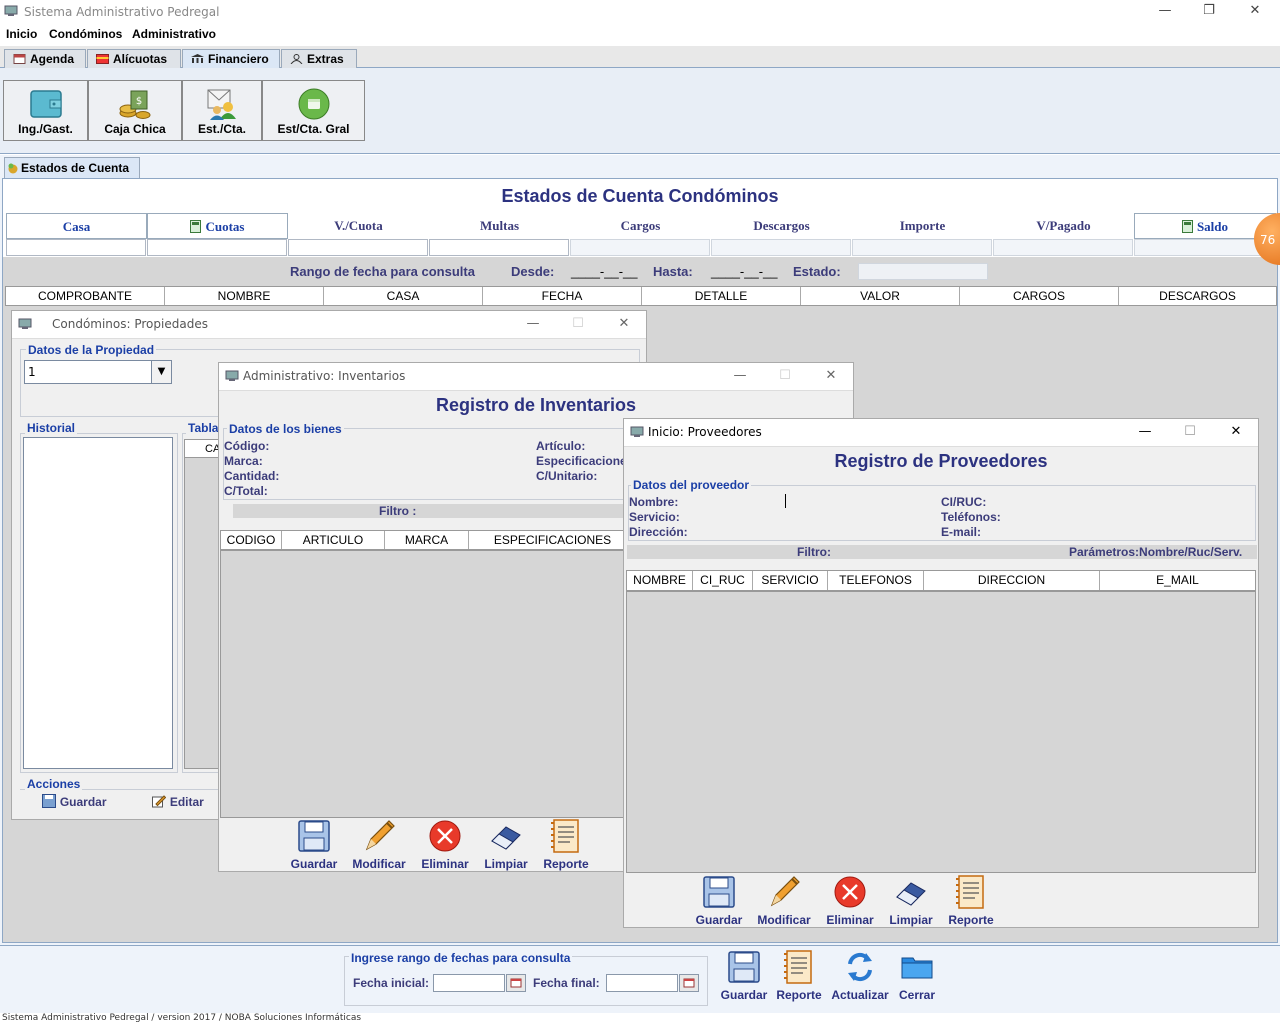 This screenshot has width=1280, height=1024. What do you see at coordinates (971, 901) in the screenshot?
I see `prov-reporte-button: Reporte` at bounding box center [971, 901].